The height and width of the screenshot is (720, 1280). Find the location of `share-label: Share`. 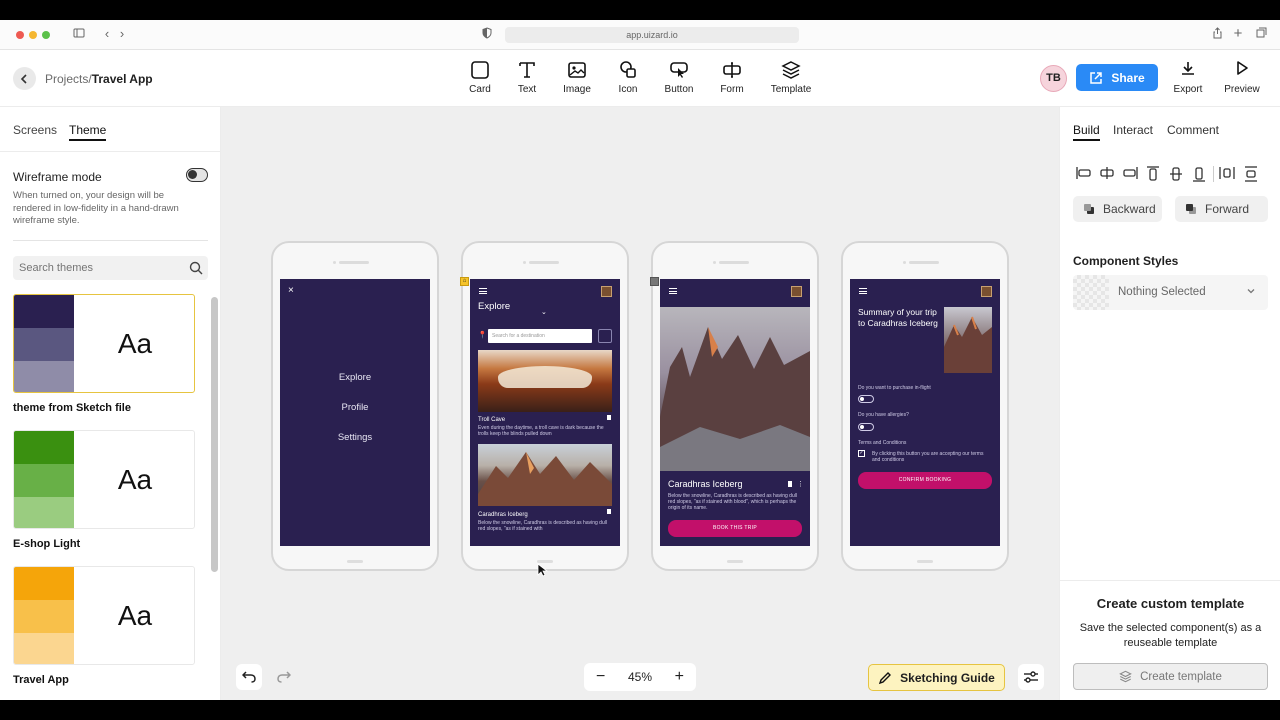

share-label: Share is located at coordinates (1128, 77).